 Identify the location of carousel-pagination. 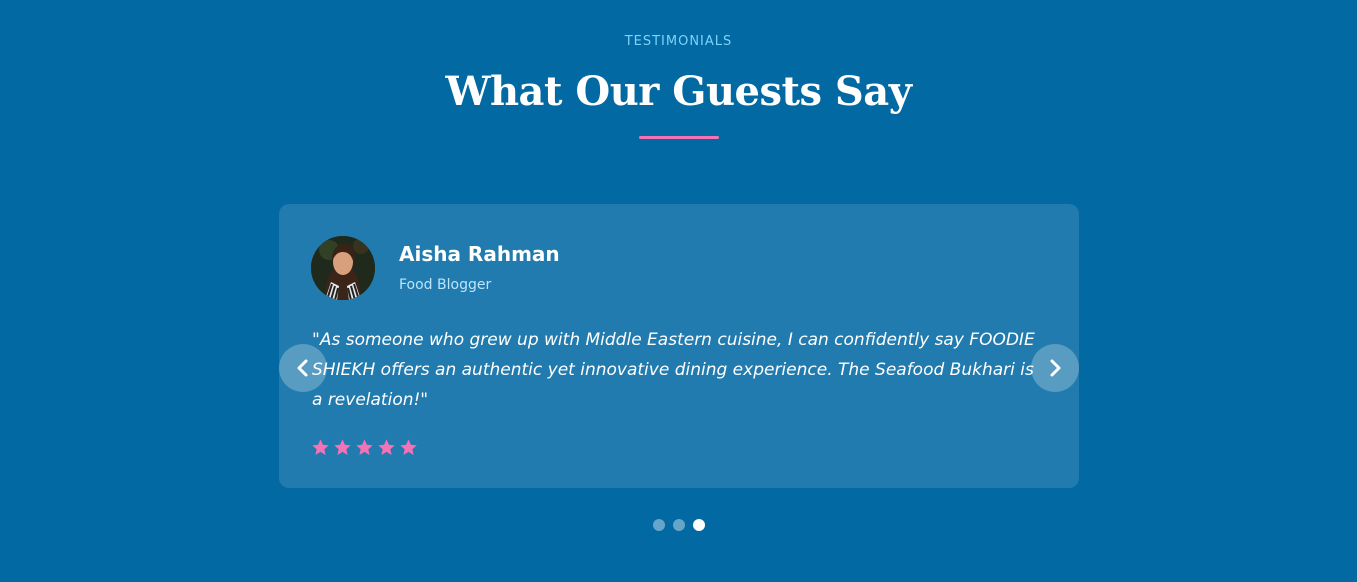
(679, 525).